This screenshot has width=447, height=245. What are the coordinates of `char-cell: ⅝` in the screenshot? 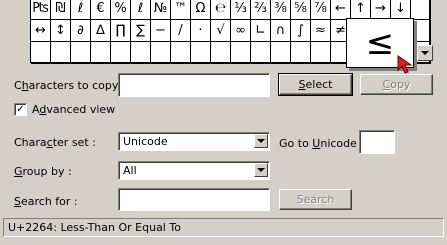 It's located at (301, 10).